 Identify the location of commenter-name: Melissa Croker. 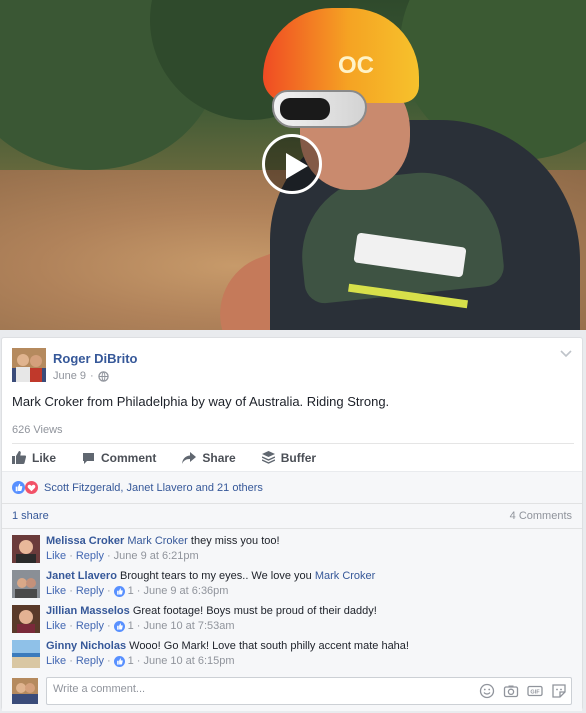
(85, 541).